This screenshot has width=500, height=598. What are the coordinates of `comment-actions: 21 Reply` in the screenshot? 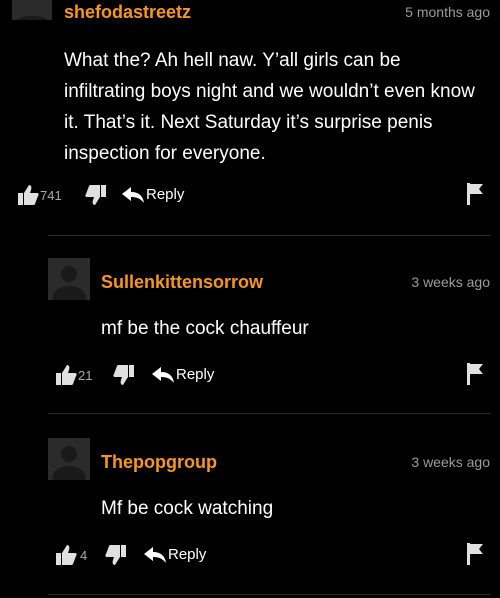 It's located at (270, 375).